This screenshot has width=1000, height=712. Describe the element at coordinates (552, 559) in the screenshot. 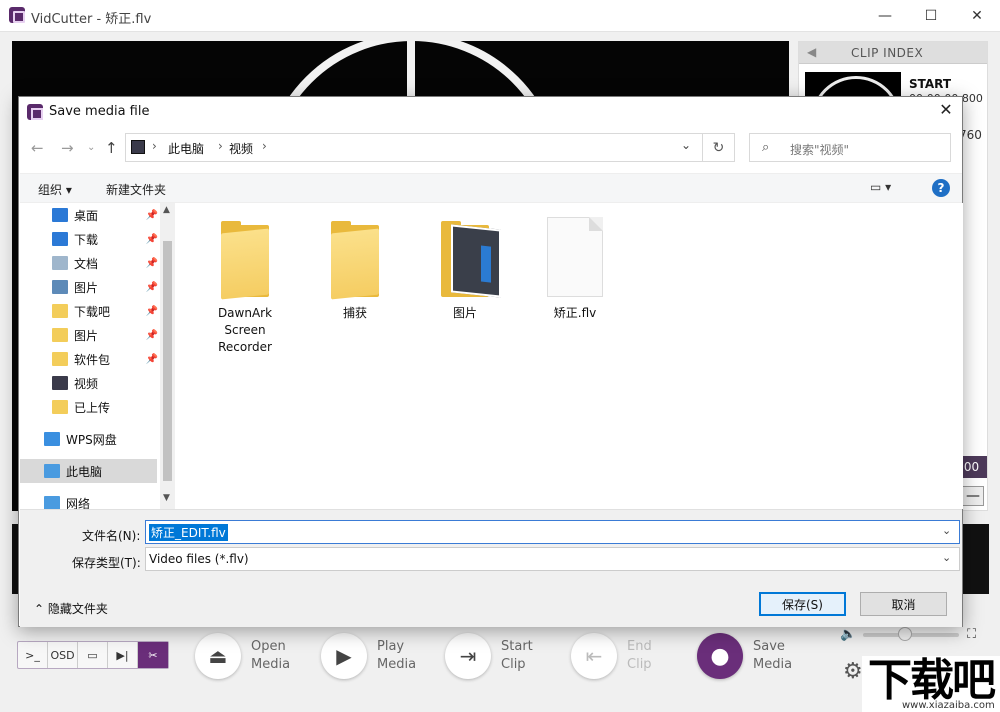

I see `filetype-select: Video files (*.flv) ⌄` at that location.